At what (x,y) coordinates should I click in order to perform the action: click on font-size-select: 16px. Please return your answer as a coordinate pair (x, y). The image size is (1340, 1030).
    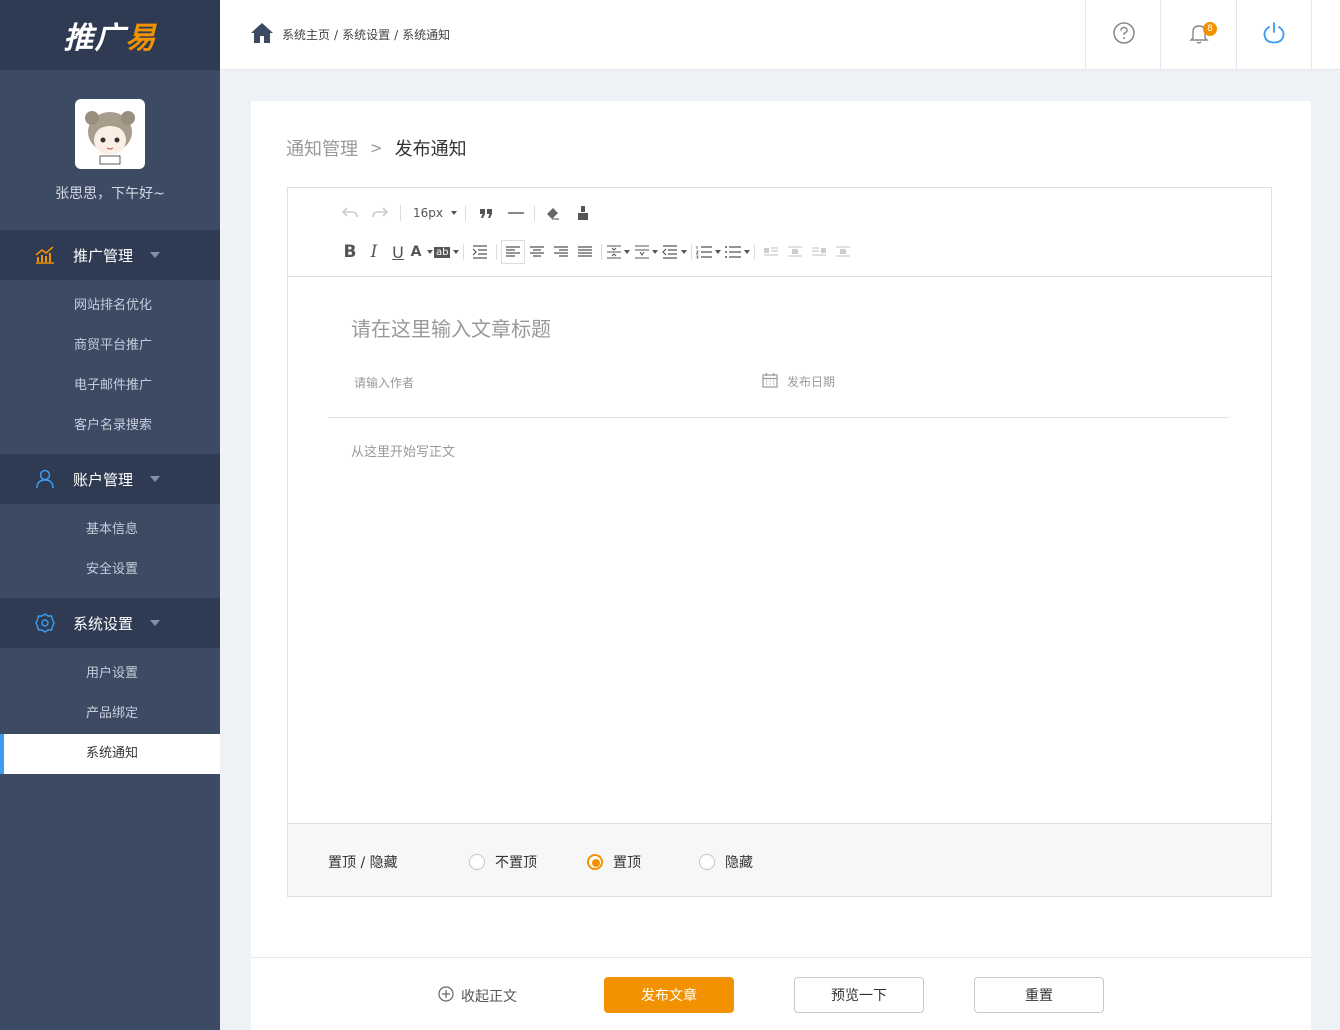
    Looking at the image, I should click on (435, 213).